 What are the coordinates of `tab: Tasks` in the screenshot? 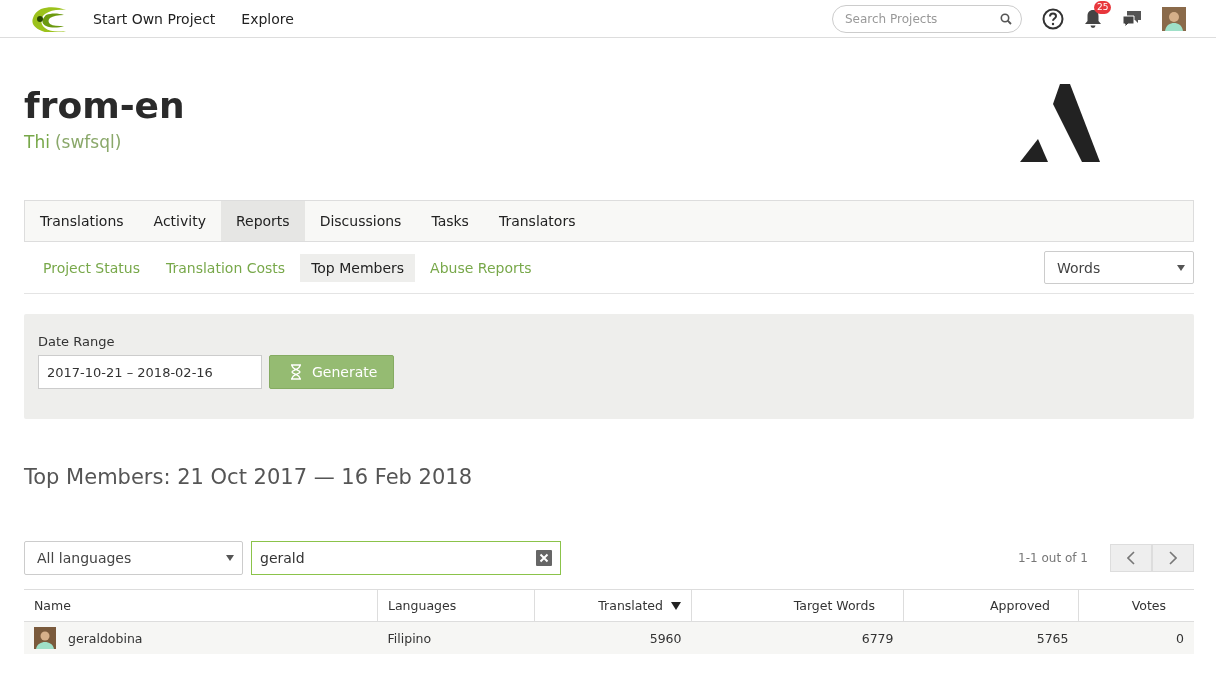 It's located at (450, 221).